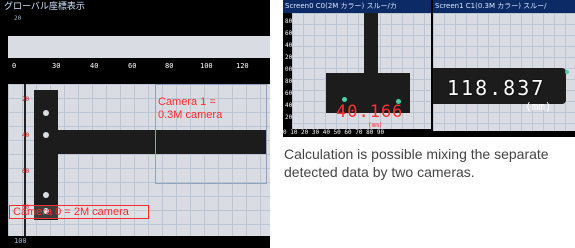 The image size is (575, 248). Describe the element at coordinates (334, 132) in the screenshot. I see `screen0-bottom-axis: 0 10 20 30 40 50 60 70 80 90` at that location.